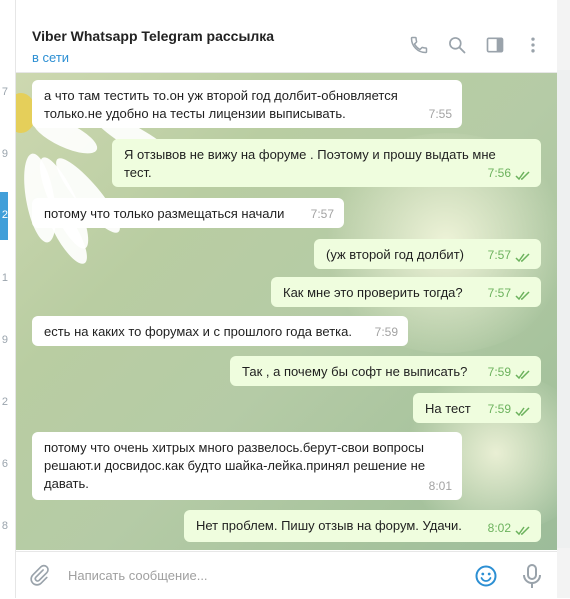 Image resolution: width=570 pixels, height=599 pixels. I want to click on chat-list-counter: 6, so click(4, 464).